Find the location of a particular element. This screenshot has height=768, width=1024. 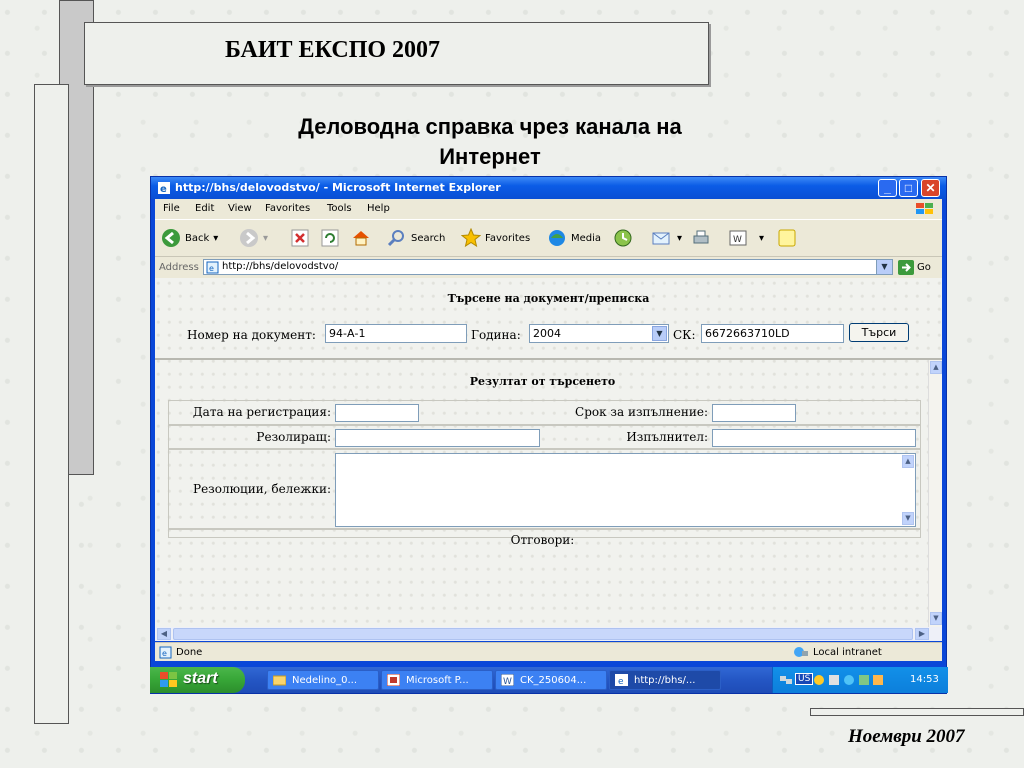

menu-favorites: Favorites is located at coordinates (287, 208).